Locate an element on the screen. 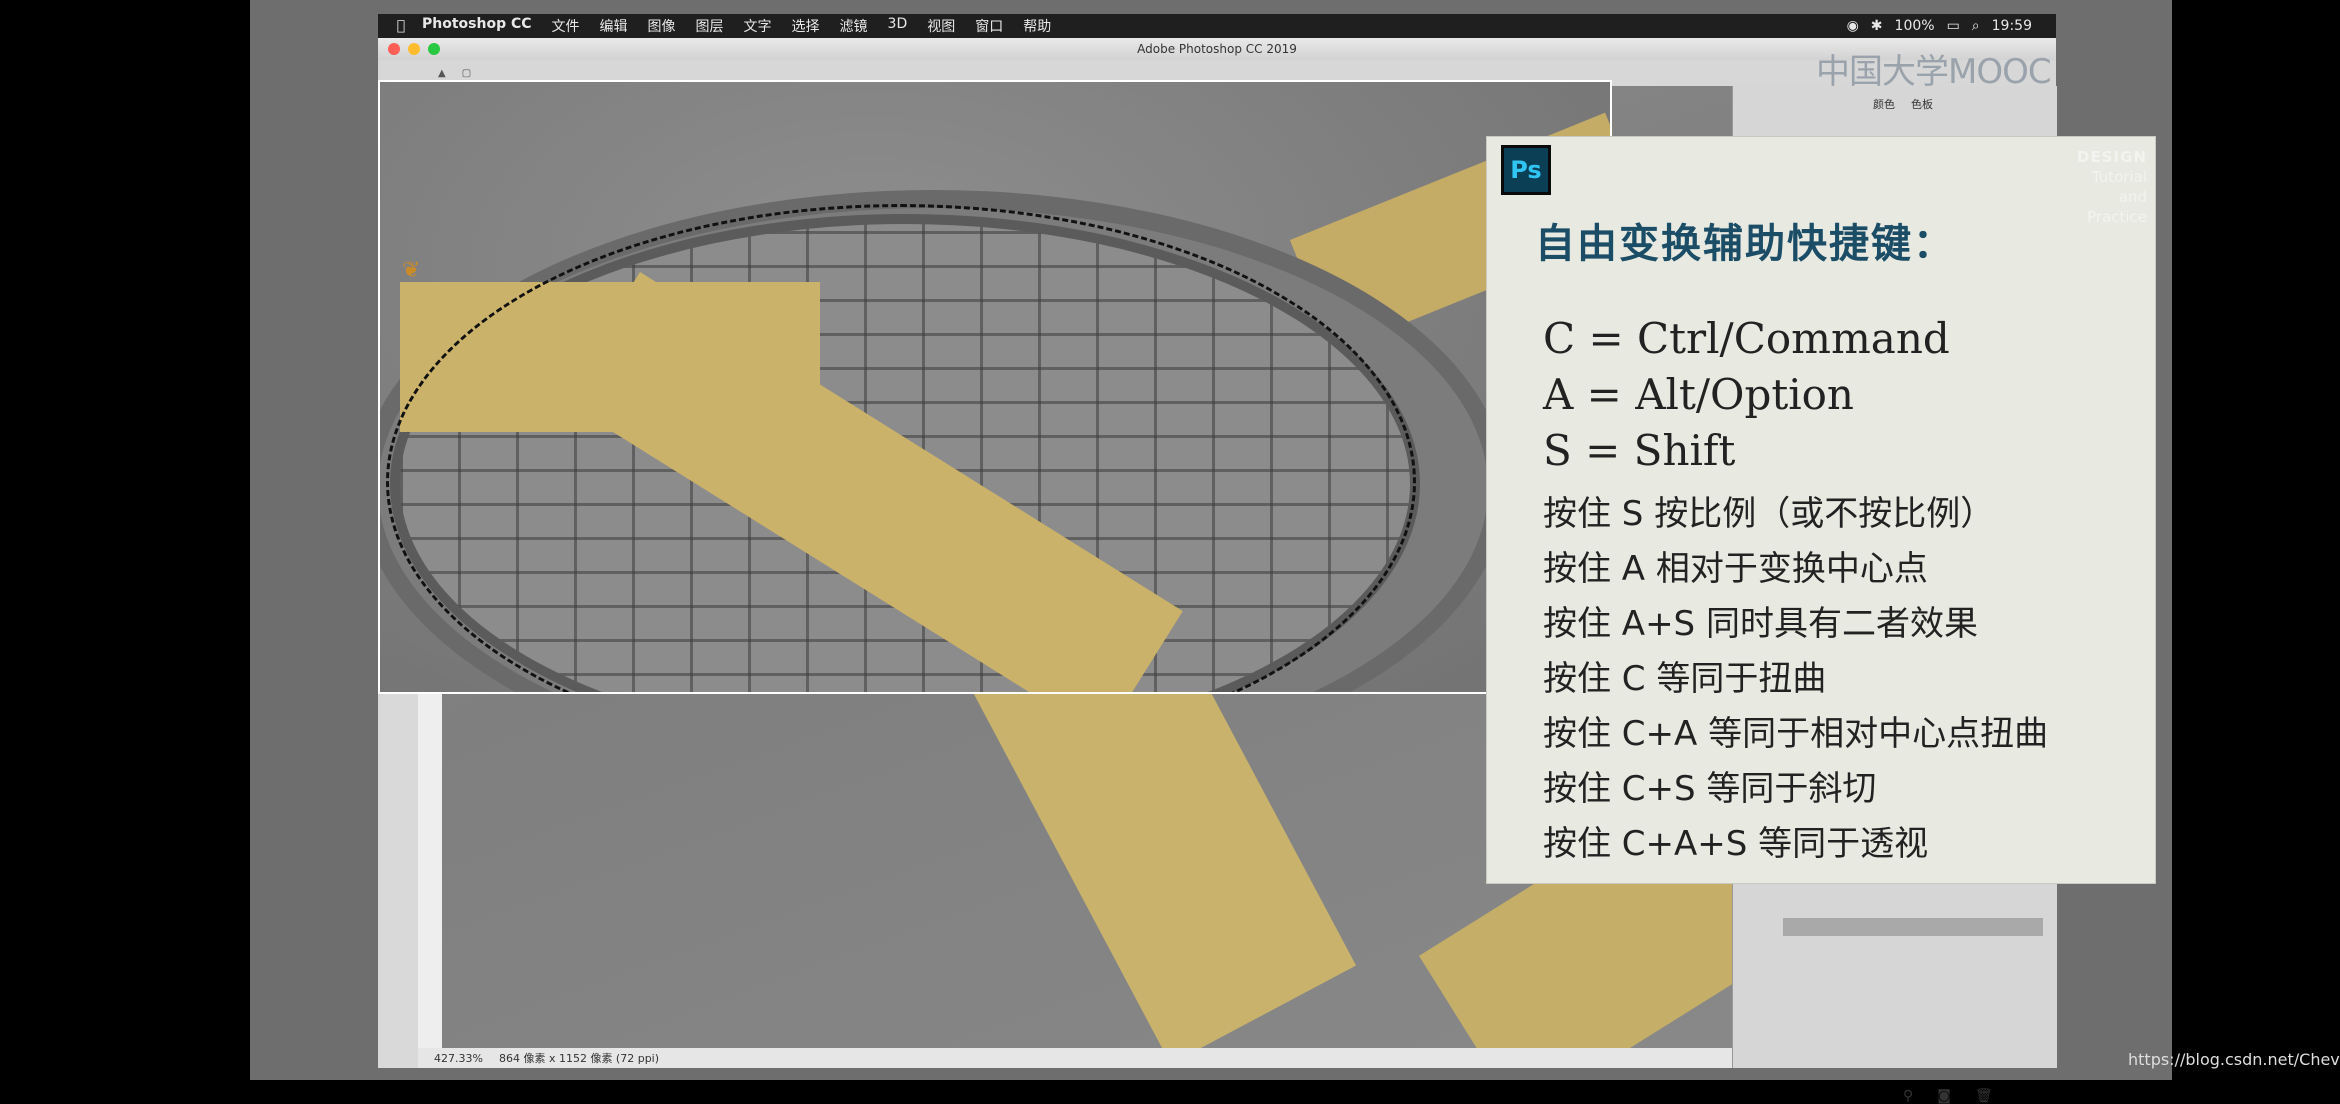  title-bar: Adobe Photoshop CC 2019 is located at coordinates (1217, 49).